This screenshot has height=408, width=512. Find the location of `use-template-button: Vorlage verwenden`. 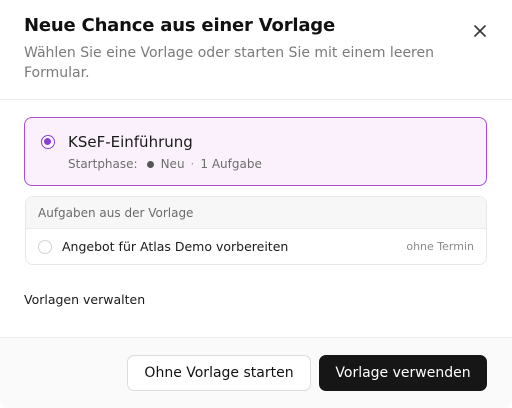

use-template-button: Vorlage verwenden is located at coordinates (403, 373).